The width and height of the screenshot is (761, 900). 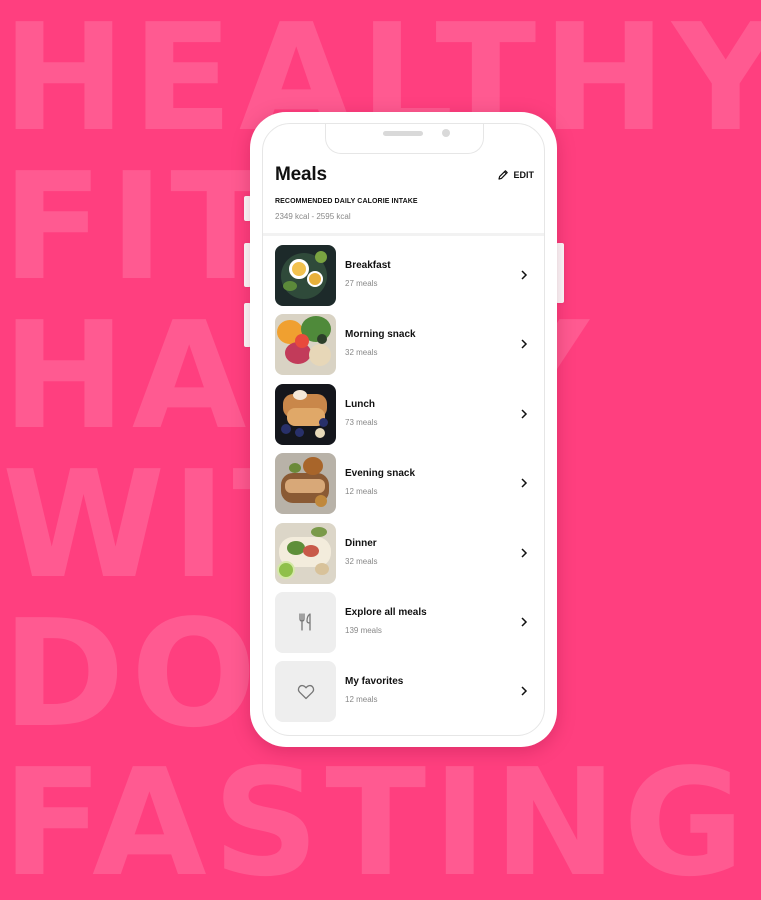 What do you see at coordinates (346, 201) in the screenshot?
I see `calorie-heading: RECOMMENDED DAILY CALORIE INTAKE` at bounding box center [346, 201].